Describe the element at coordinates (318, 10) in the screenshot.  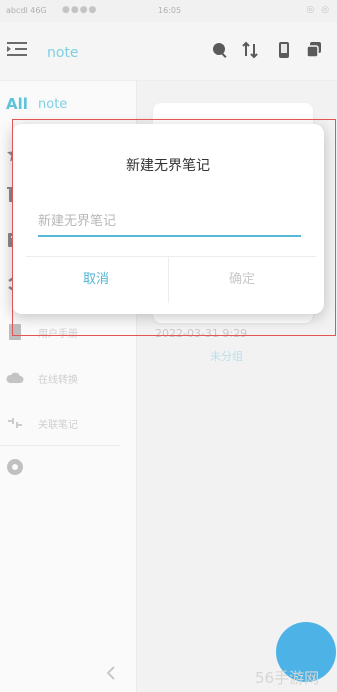
I see `status-right-icons: ◎ ◎` at that location.